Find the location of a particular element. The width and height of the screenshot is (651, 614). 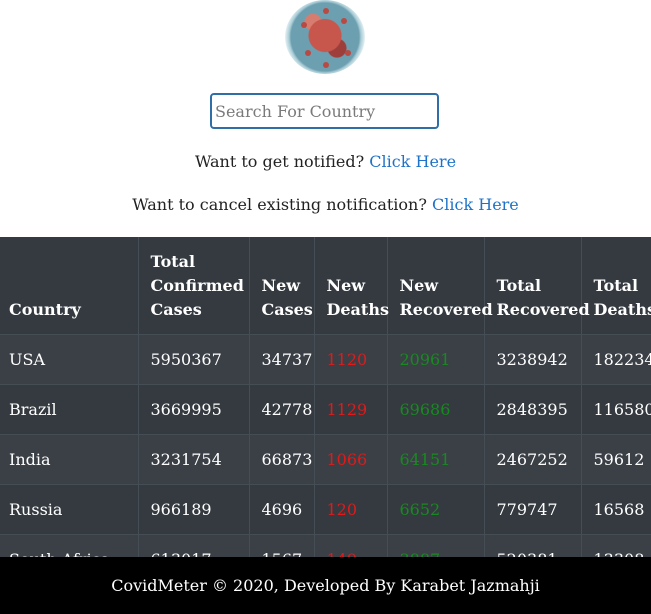

cell-new-deaths: 120 is located at coordinates (351, 508).